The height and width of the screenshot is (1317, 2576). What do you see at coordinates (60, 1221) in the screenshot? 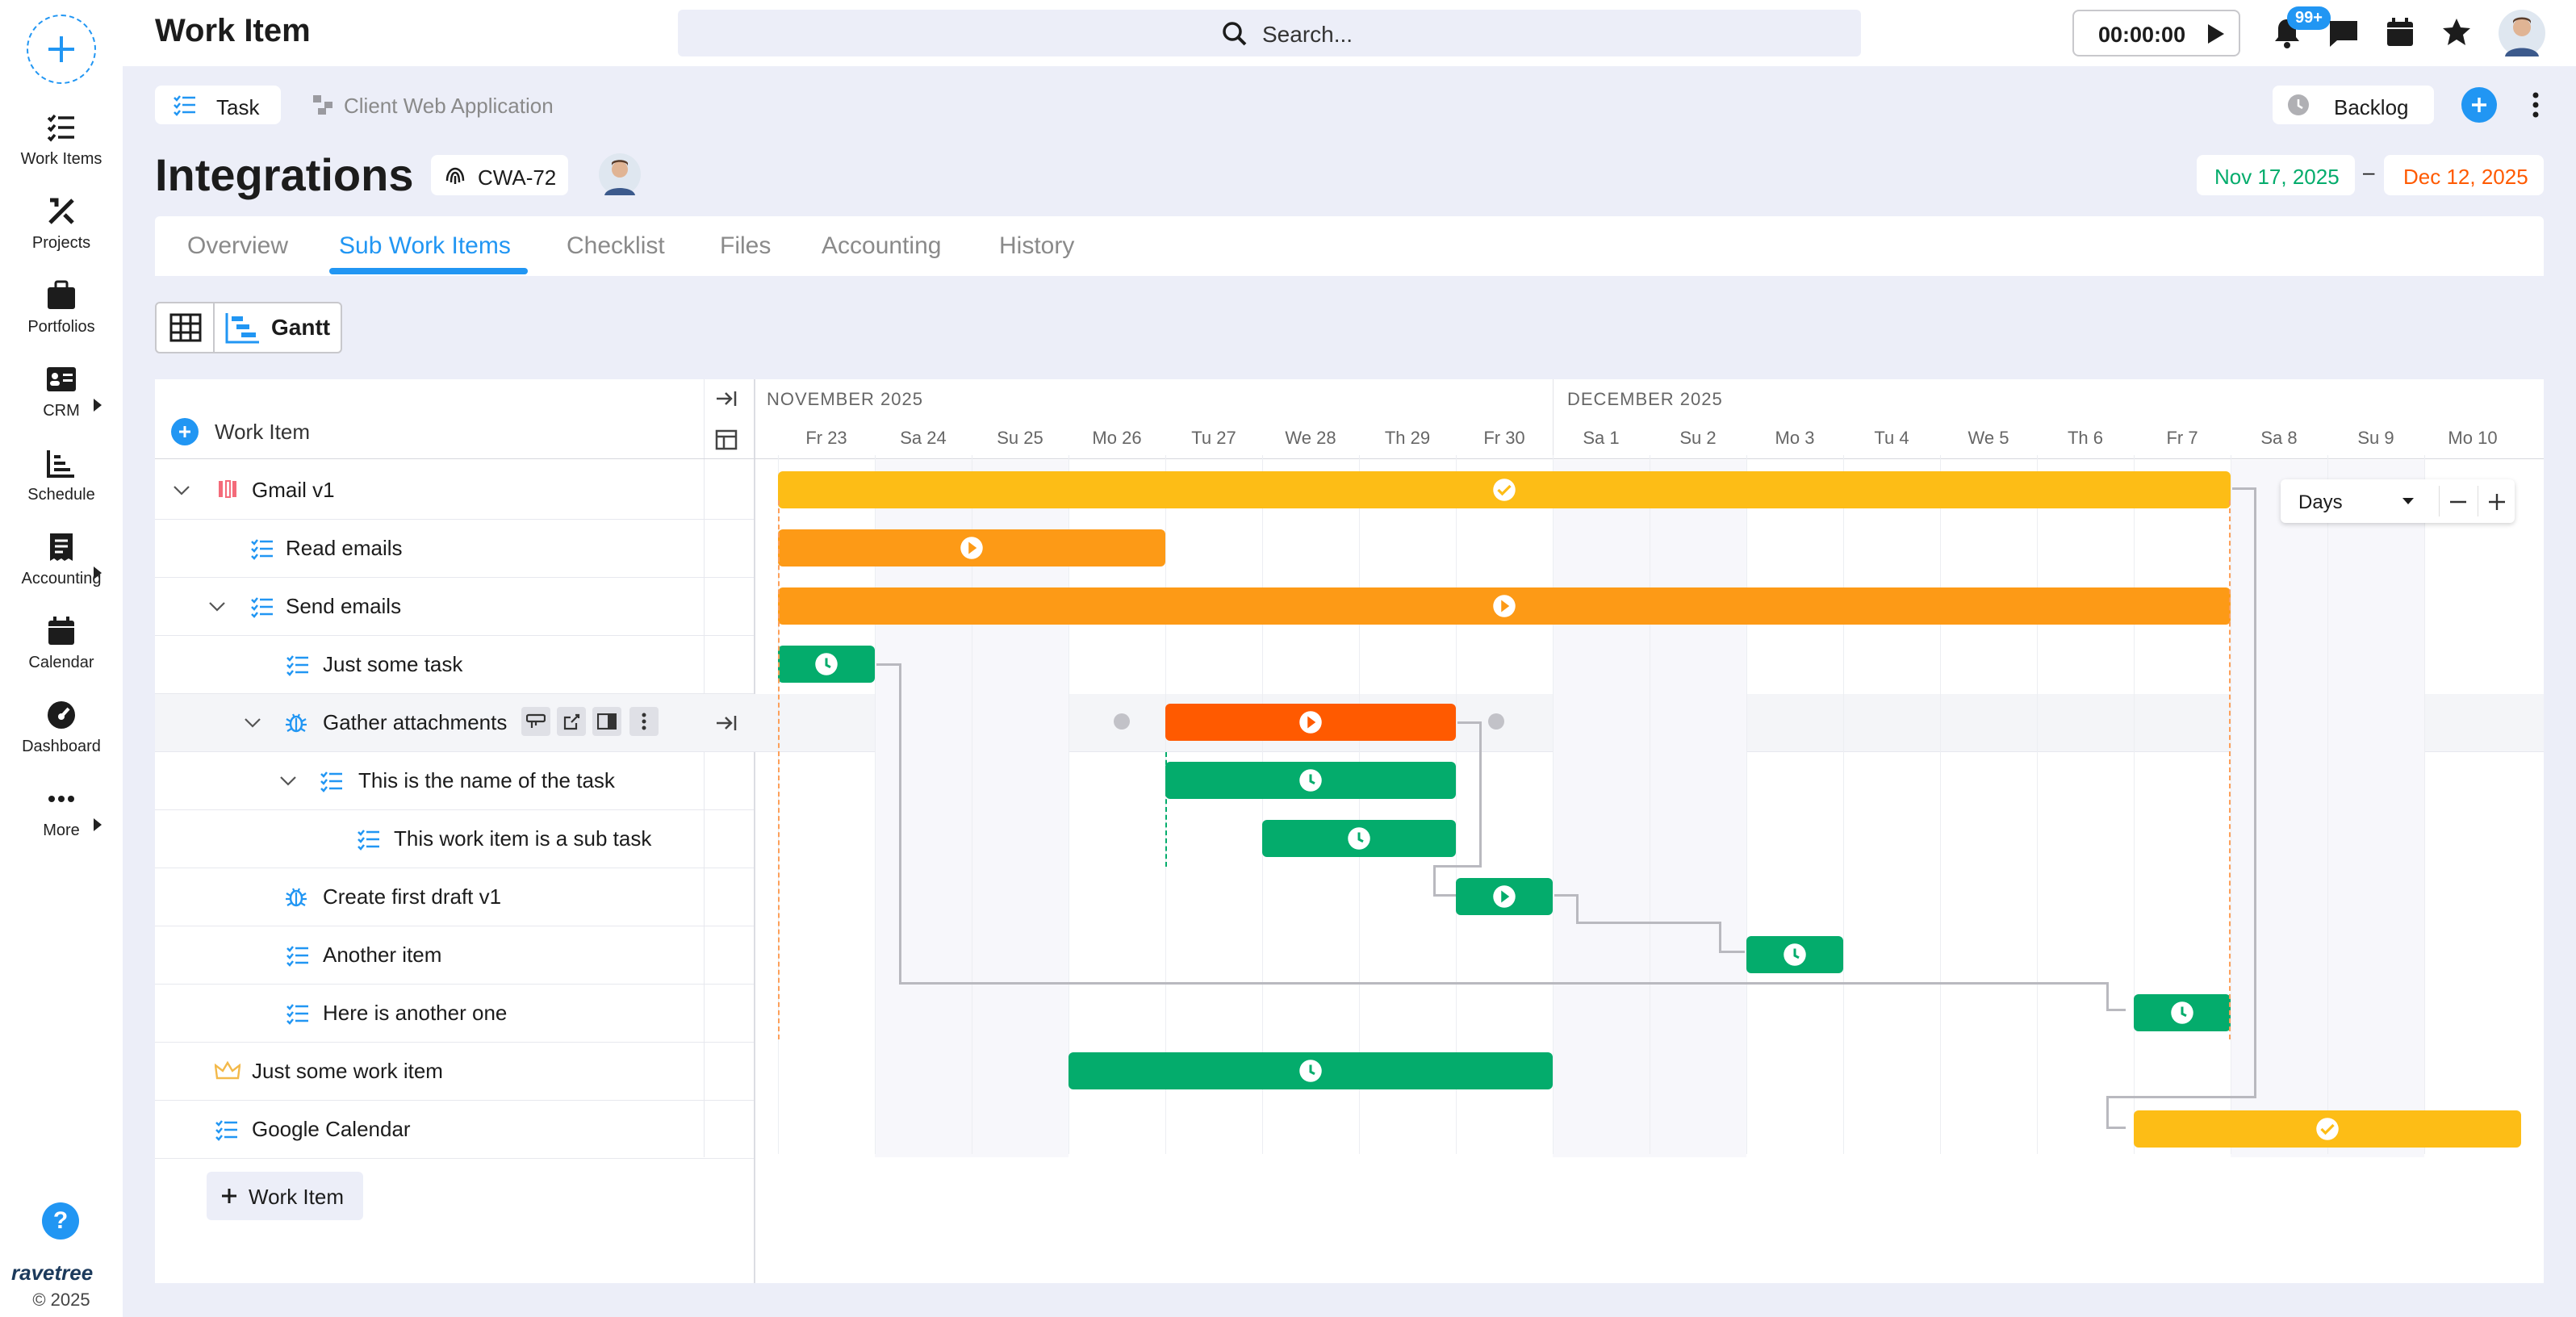
I see `help-button: ?` at bounding box center [60, 1221].